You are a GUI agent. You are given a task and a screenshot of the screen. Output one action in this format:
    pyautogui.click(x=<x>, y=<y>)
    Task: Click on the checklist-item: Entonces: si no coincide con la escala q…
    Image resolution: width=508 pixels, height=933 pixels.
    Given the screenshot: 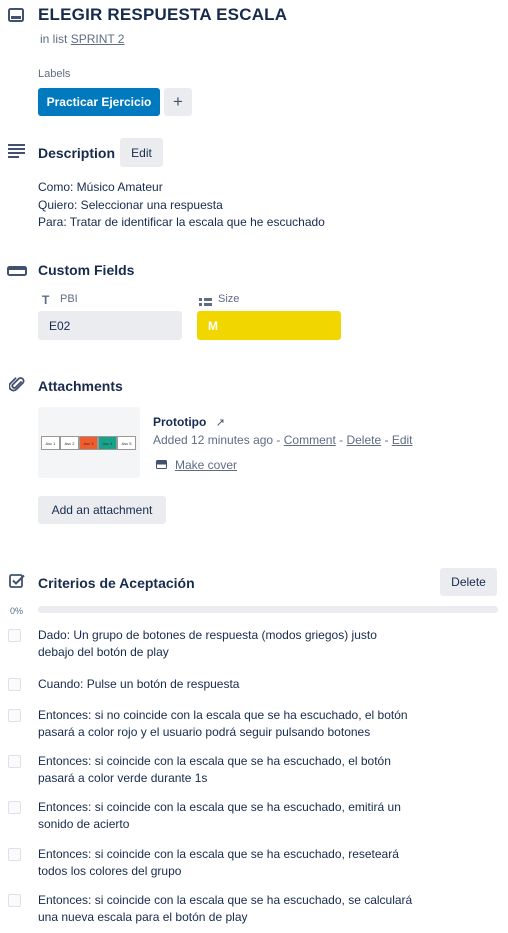 What is the action you would take?
    pyautogui.click(x=253, y=724)
    